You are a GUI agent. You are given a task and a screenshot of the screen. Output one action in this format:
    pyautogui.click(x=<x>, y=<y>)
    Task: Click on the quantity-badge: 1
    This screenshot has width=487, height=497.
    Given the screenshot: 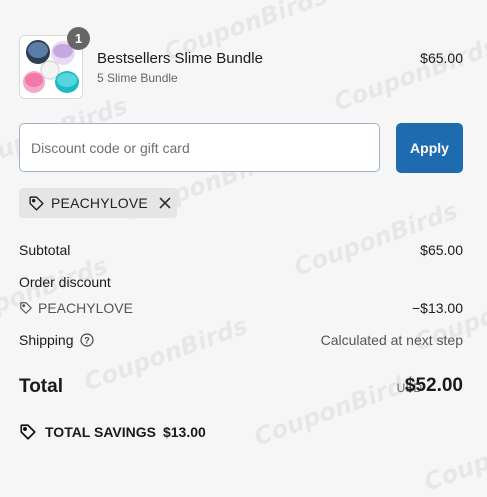 What is the action you would take?
    pyautogui.click(x=78, y=38)
    